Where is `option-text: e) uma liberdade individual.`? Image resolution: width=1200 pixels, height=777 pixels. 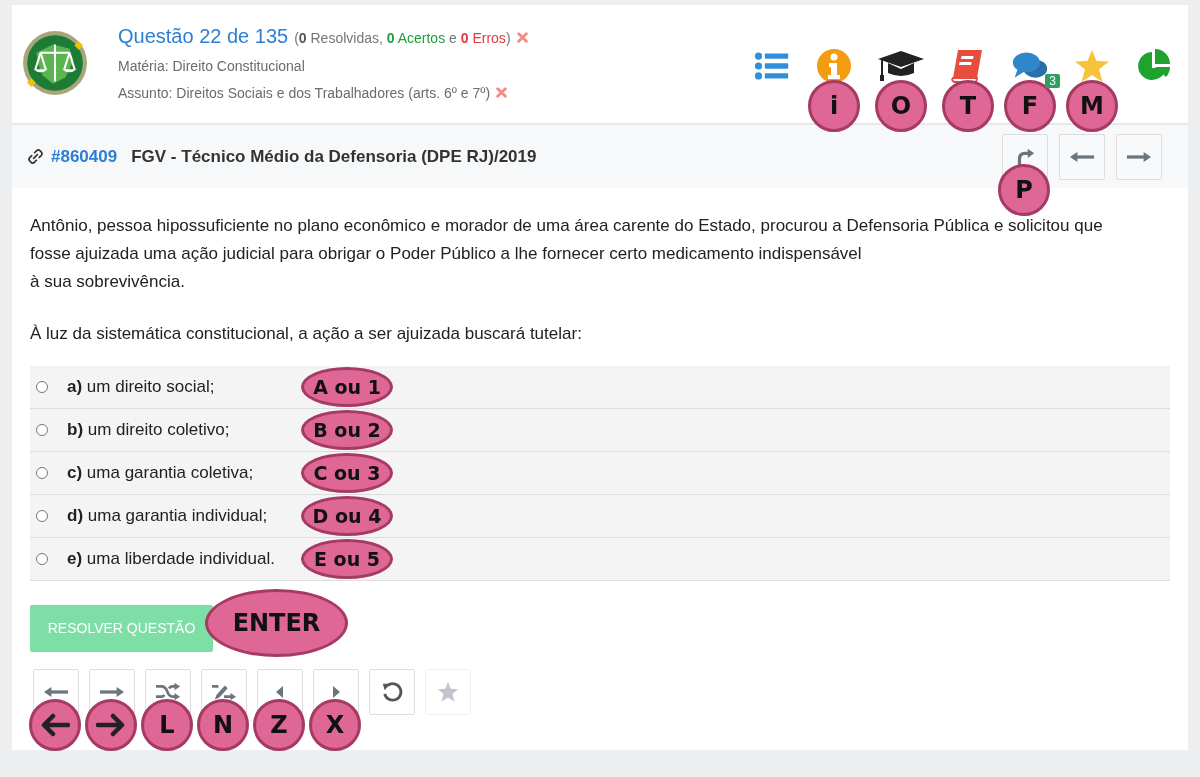
option-text: e) uma liberdade individual. is located at coordinates (171, 559).